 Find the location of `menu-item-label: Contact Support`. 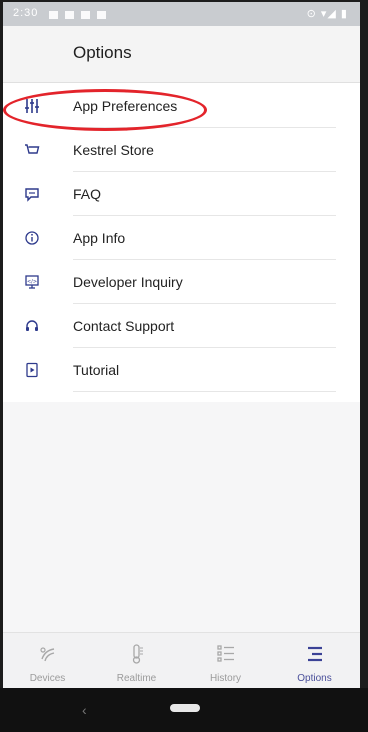

menu-item-label: Contact Support is located at coordinates (124, 326).